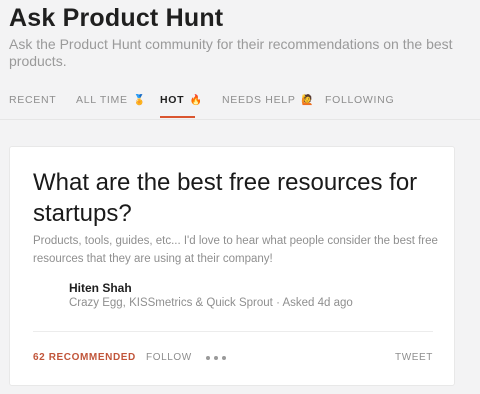  Describe the element at coordinates (216, 359) in the screenshot. I see `more-icon` at that location.